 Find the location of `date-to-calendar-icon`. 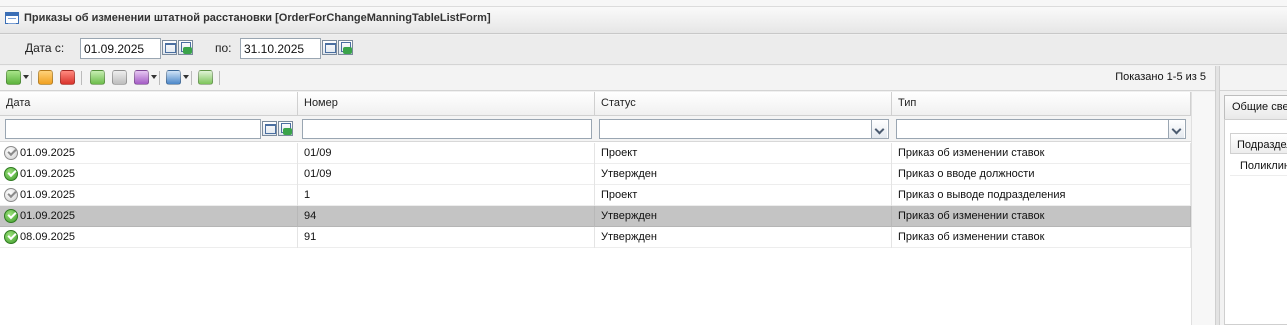

date-to-calendar-icon is located at coordinates (329, 47).